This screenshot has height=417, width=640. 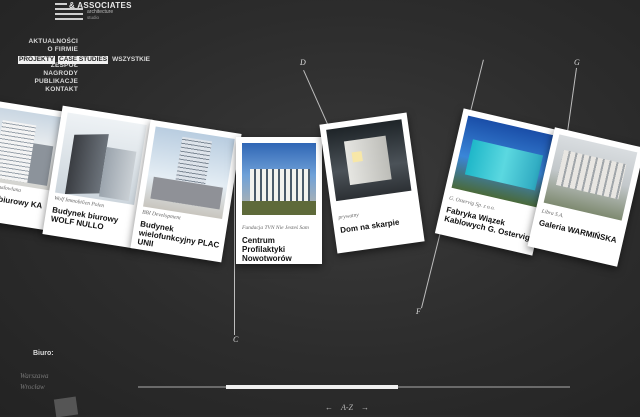 I want to click on nav-item-publikacje: PUBLIKACJE, so click(x=39, y=82).